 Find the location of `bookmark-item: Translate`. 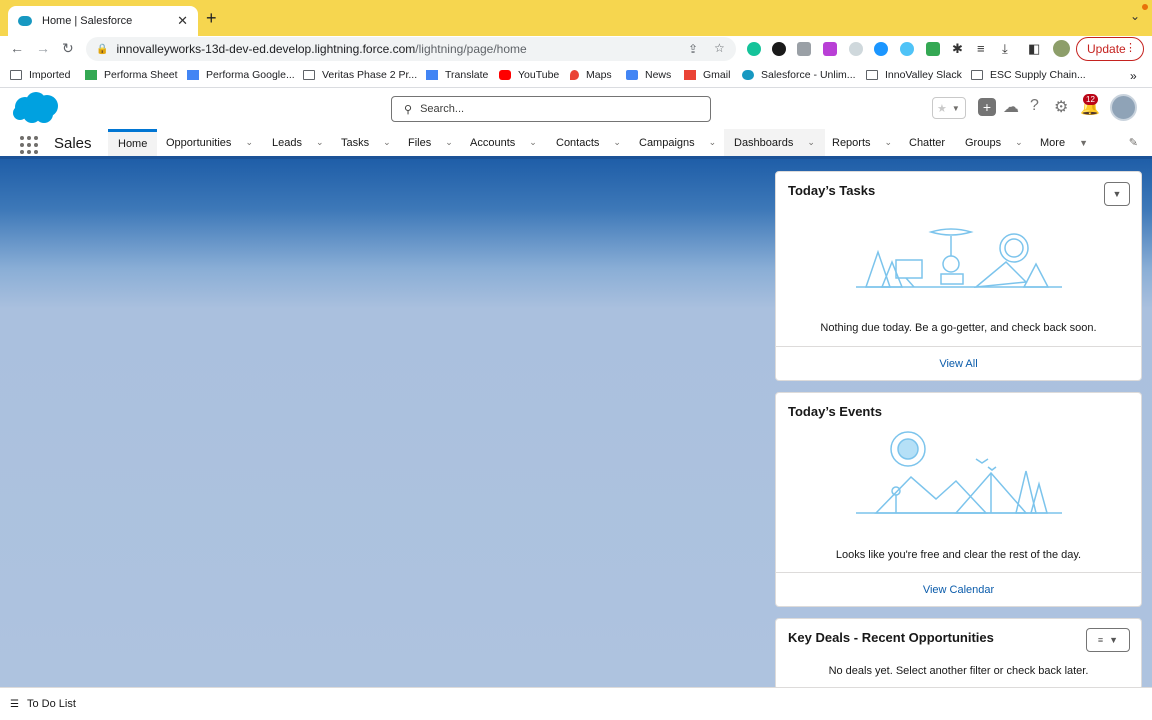

bookmark-item: Translate is located at coordinates (457, 75).